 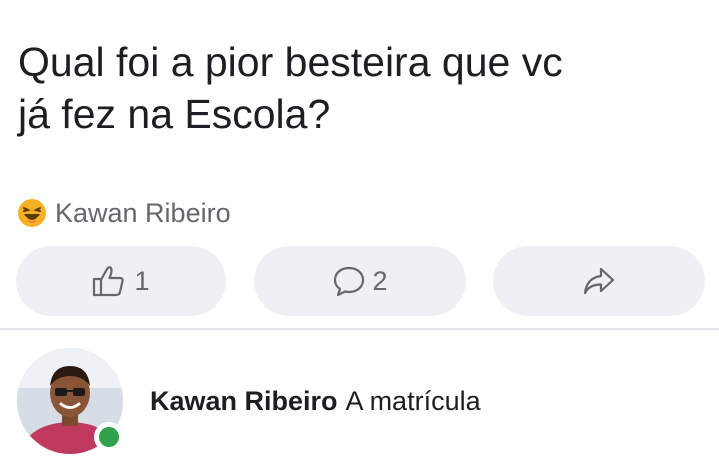 I want to click on share-button, so click(x=599, y=281).